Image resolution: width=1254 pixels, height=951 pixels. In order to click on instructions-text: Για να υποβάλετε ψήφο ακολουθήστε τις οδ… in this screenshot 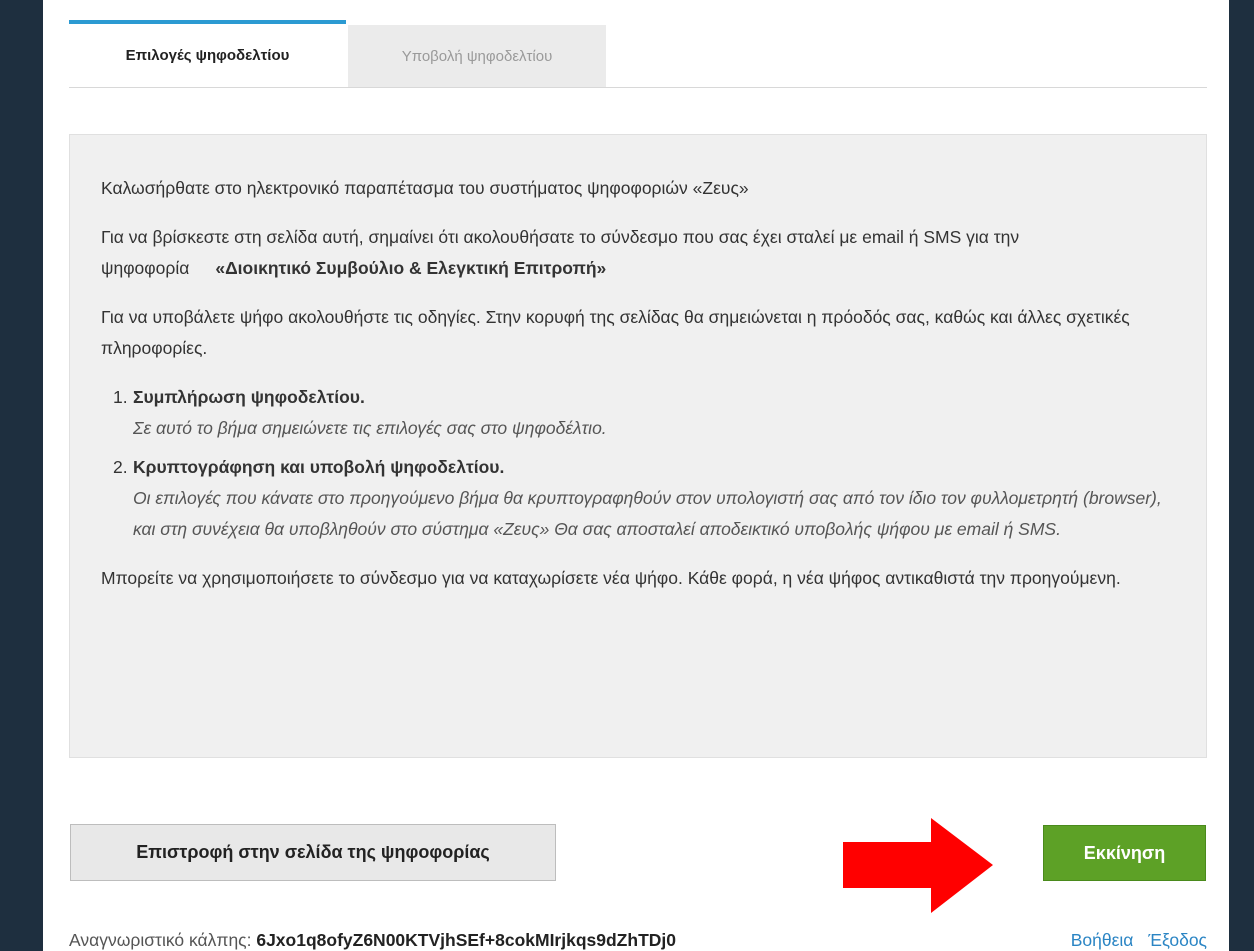, I will do `click(615, 332)`.